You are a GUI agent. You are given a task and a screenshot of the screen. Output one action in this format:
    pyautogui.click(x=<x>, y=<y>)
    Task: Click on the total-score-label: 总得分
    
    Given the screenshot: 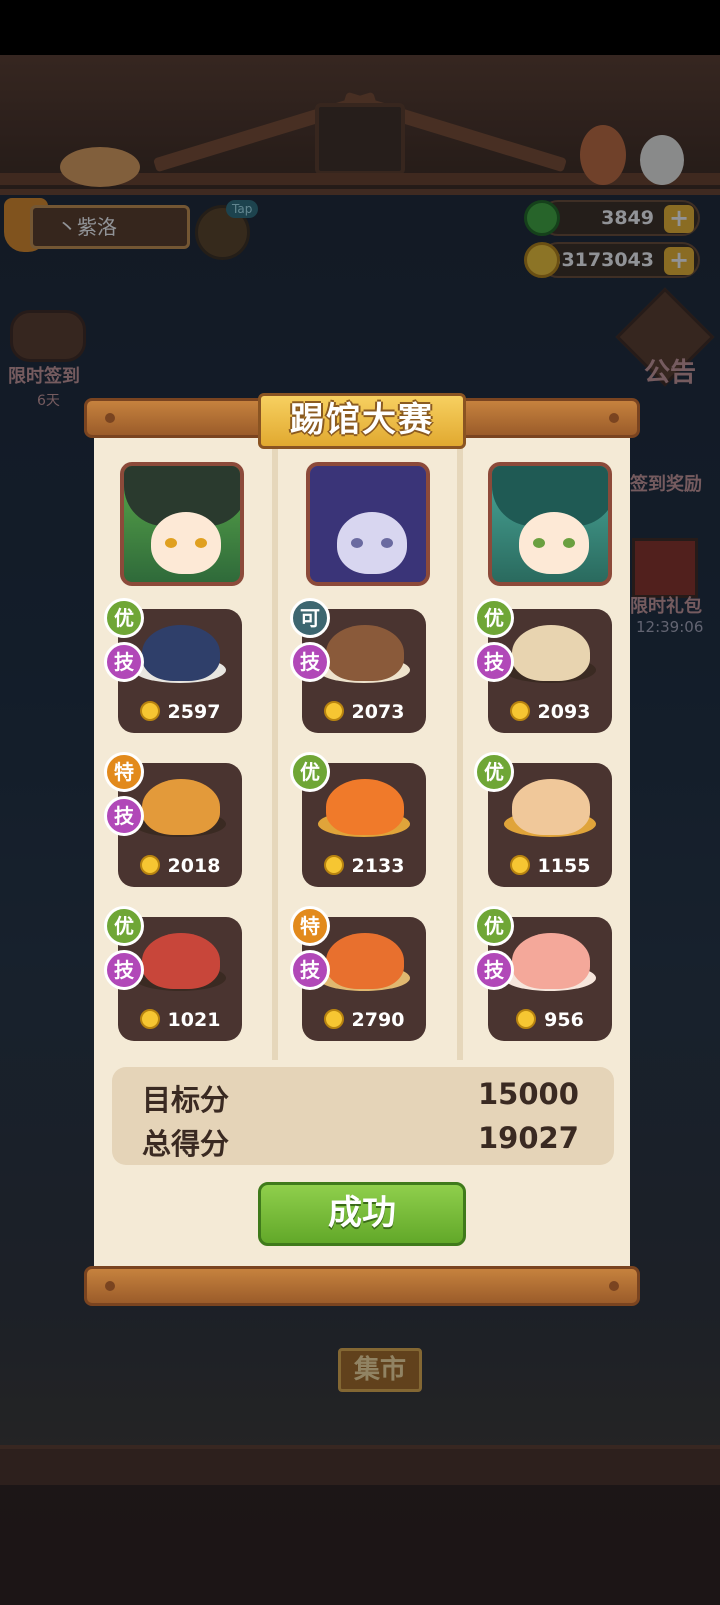 What is the action you would take?
    pyautogui.click(x=186, y=1144)
    